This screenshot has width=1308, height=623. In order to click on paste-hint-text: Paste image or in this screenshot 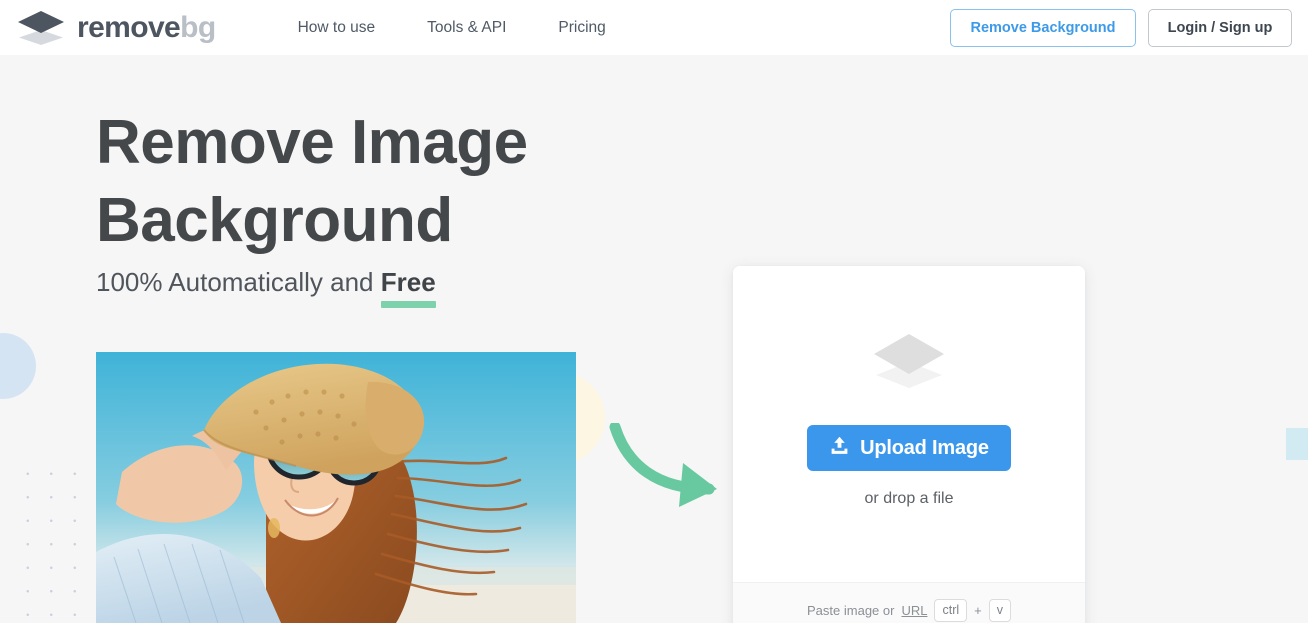, I will do `click(850, 610)`.